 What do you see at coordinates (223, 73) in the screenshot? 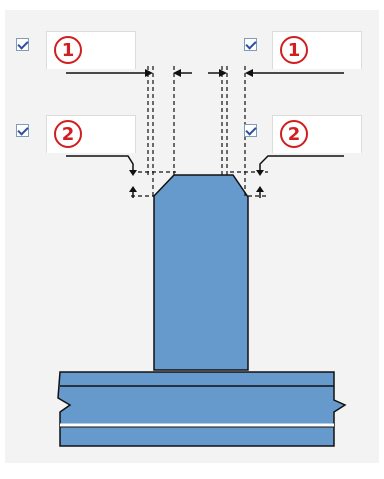
I see `arrow-right-1a` at bounding box center [223, 73].